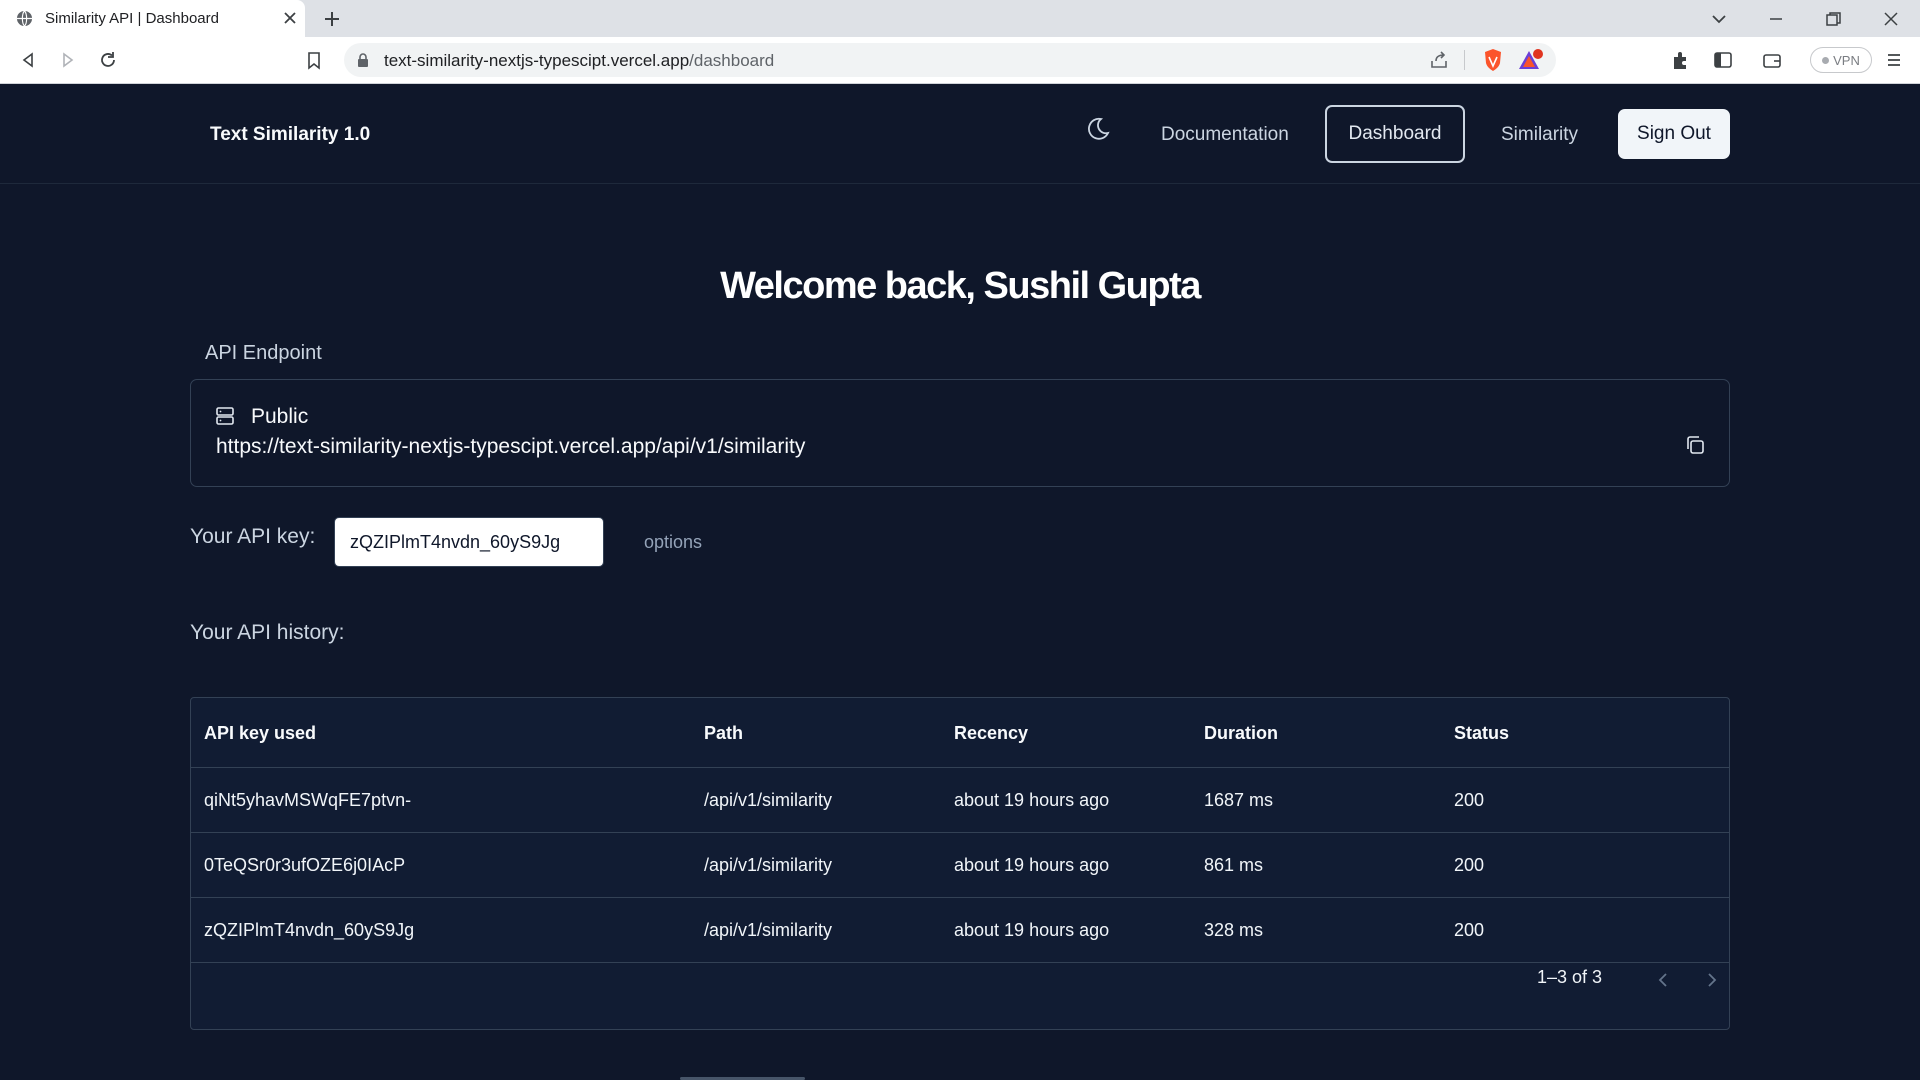  Describe the element at coordinates (290, 18) in the screenshot. I see `close-tab-icon` at that location.